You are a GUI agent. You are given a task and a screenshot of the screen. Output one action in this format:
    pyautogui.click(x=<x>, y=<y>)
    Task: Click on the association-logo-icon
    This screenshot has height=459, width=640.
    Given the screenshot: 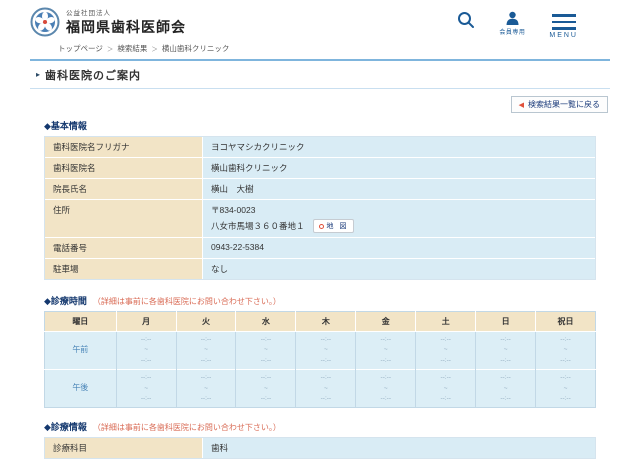 What is the action you would take?
    pyautogui.click(x=45, y=22)
    